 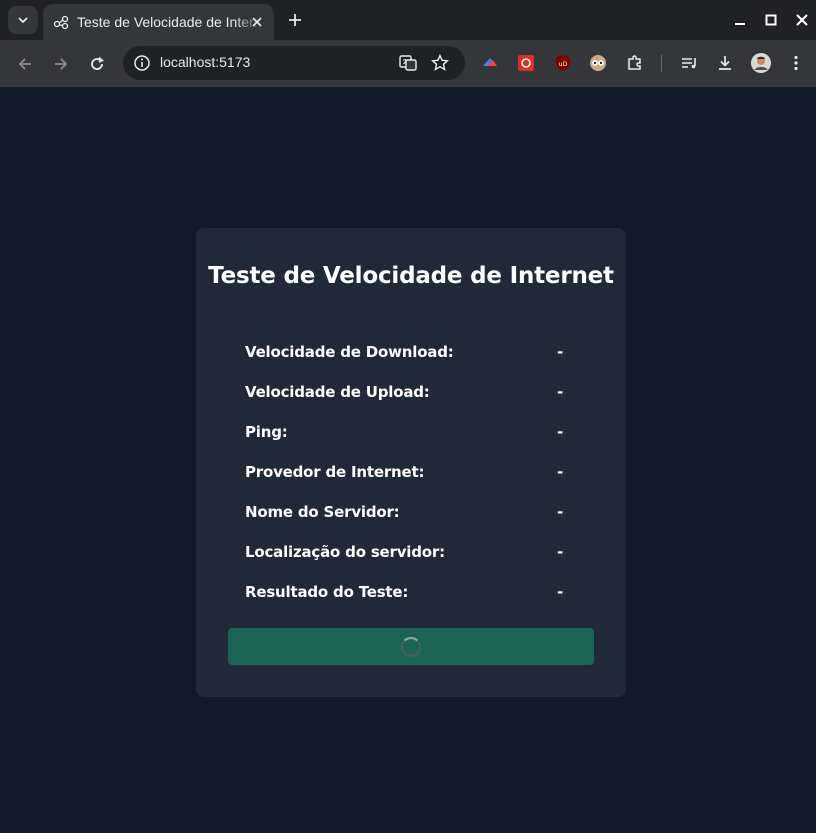 What do you see at coordinates (61, 22) in the screenshot?
I see `network-icon` at bounding box center [61, 22].